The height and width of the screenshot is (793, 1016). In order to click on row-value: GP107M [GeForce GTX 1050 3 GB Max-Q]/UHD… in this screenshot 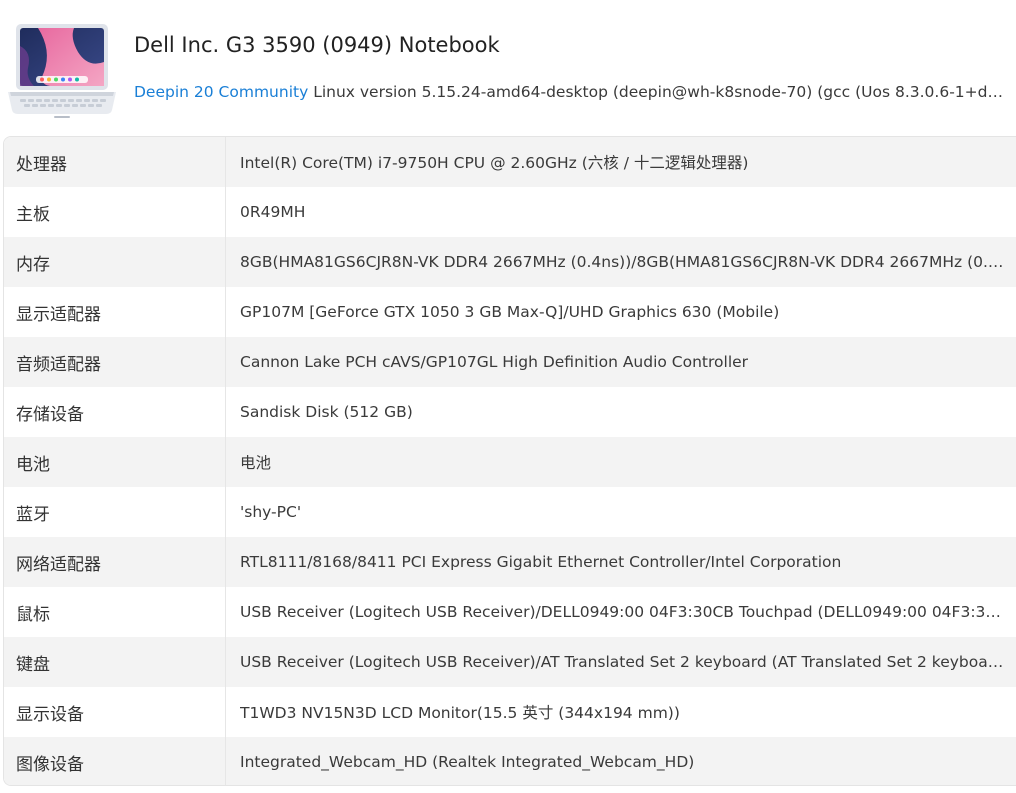, I will do `click(621, 312)`.